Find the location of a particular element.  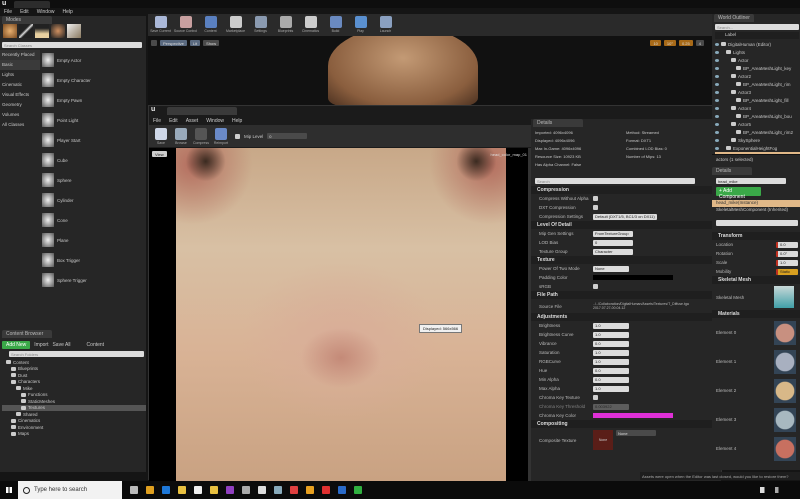

menu-help: Help is located at coordinates (67, 12).